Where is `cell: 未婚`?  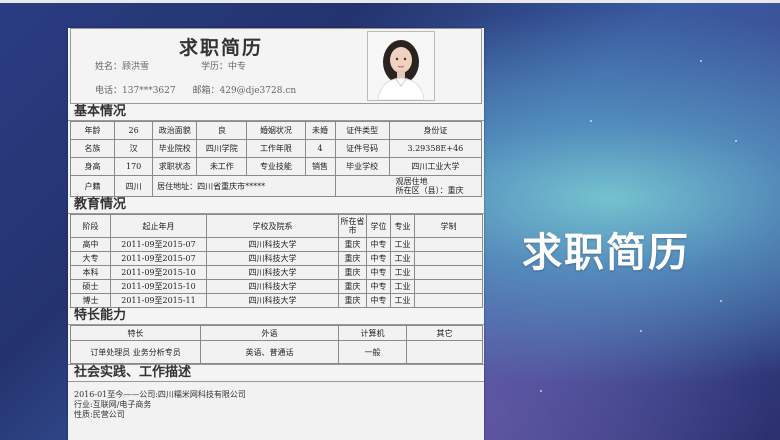 cell: 未婚 is located at coordinates (320, 130).